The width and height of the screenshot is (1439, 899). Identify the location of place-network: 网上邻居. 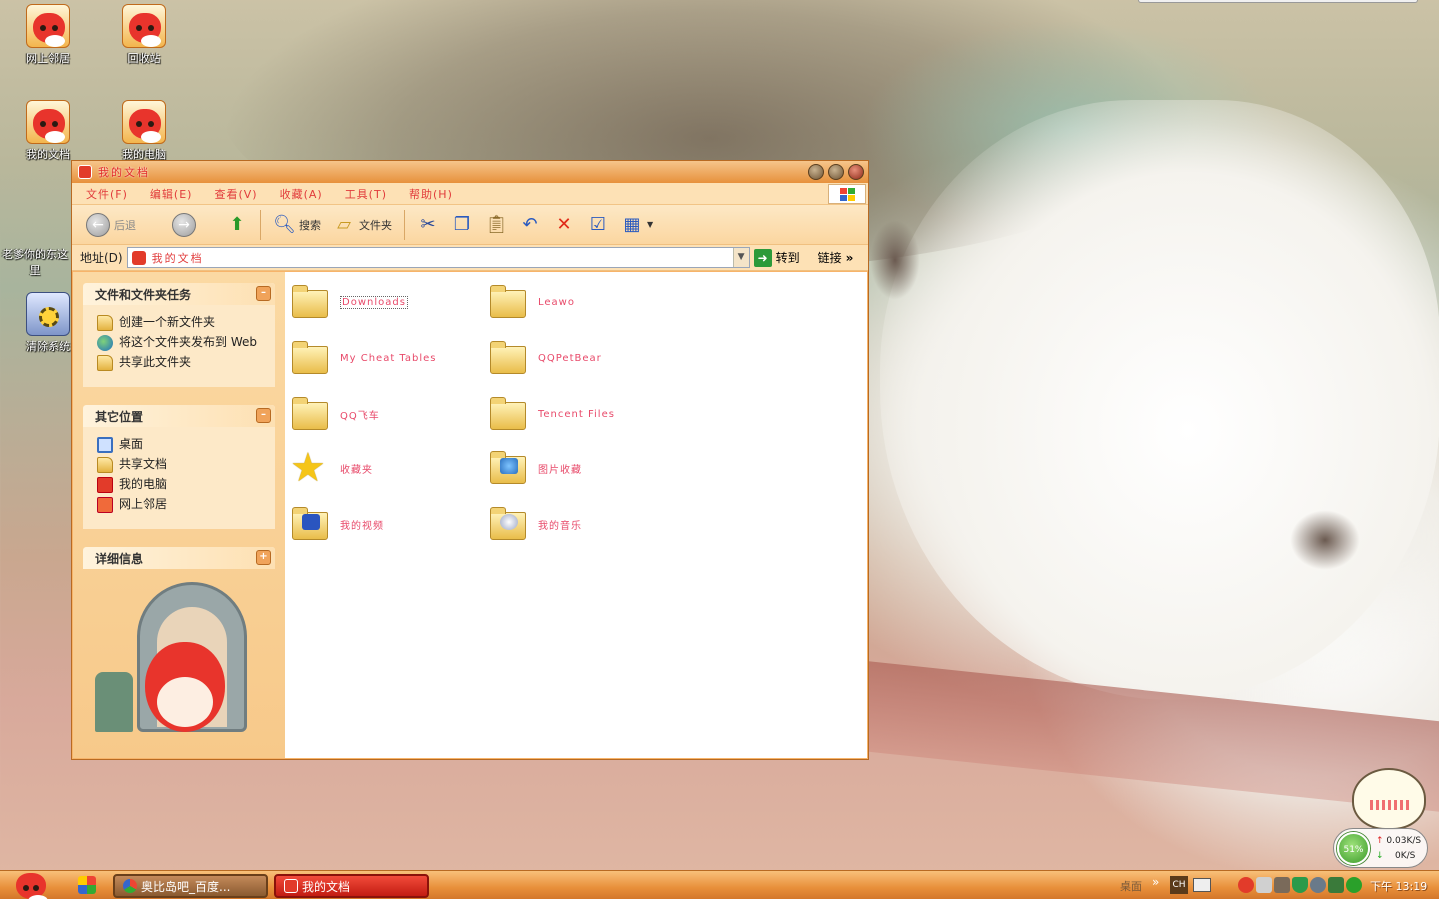
(181, 505).